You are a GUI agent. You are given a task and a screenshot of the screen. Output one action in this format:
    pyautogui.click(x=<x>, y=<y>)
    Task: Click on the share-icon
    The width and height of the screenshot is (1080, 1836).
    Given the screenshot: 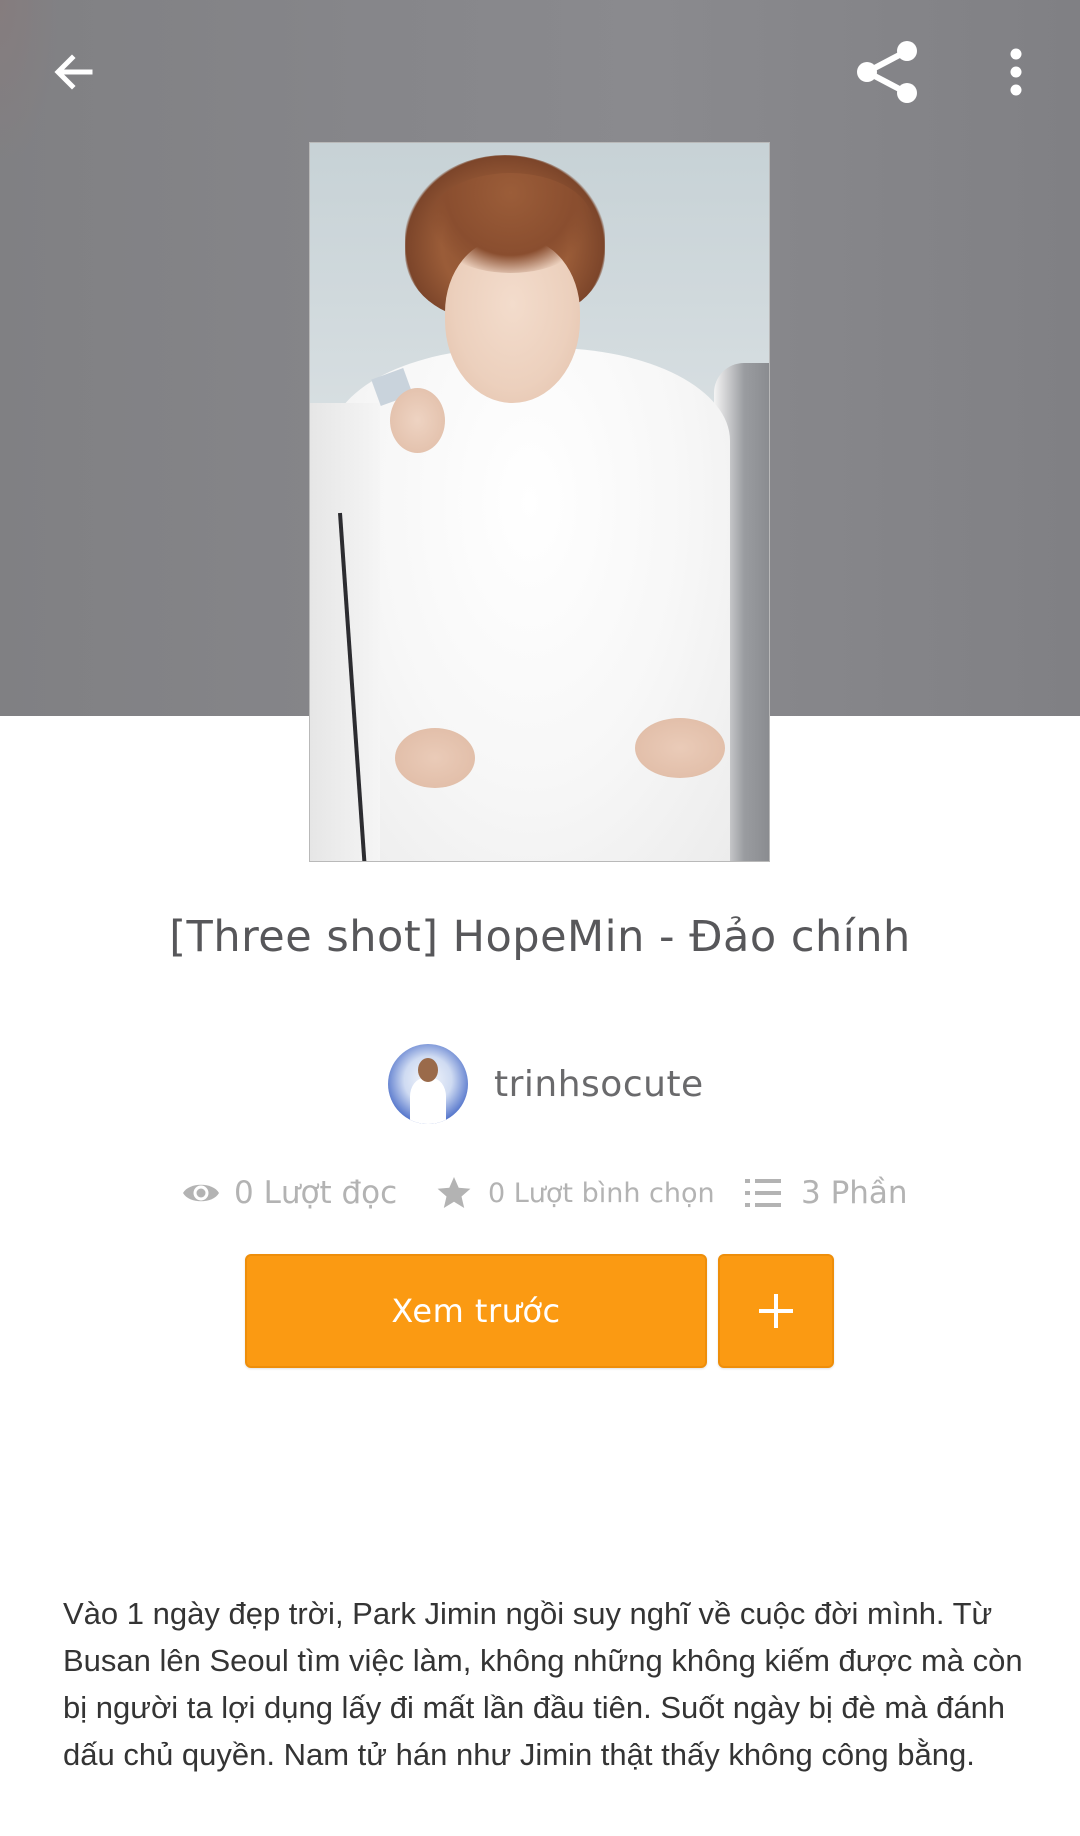 What is the action you would take?
    pyautogui.click(x=887, y=72)
    